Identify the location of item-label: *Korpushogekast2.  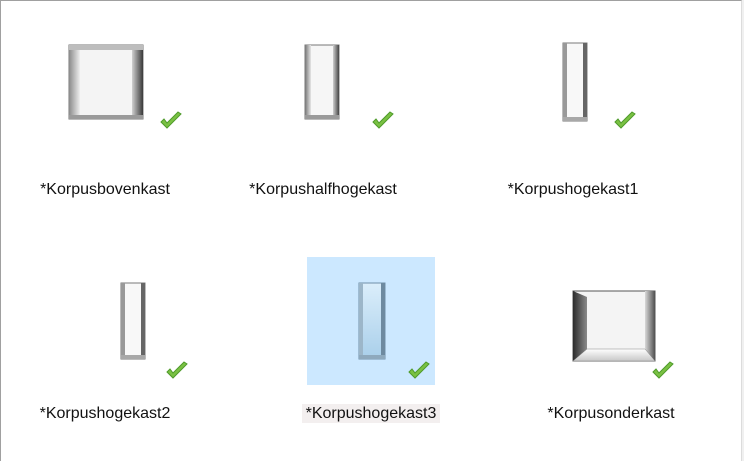
(105, 413).